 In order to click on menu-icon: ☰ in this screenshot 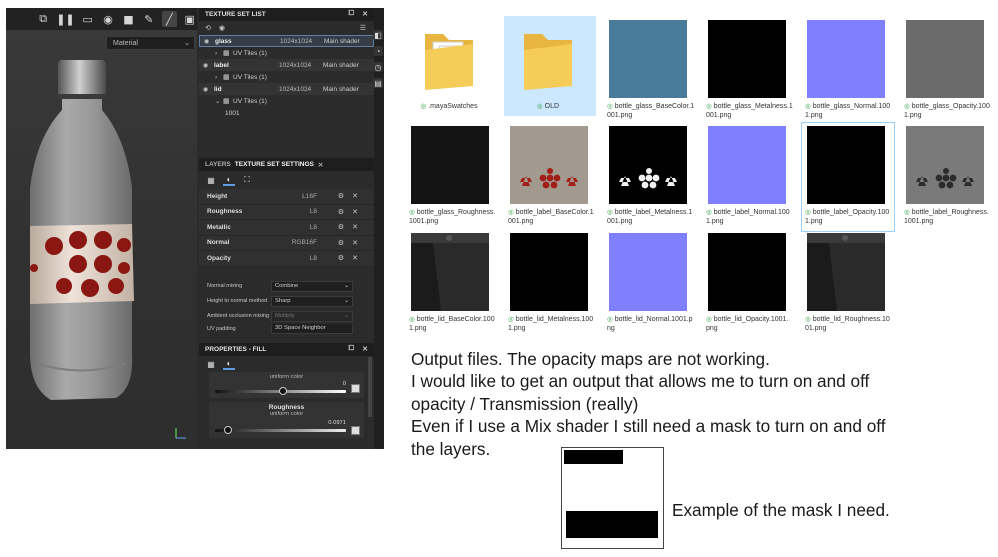, I will do `click(363, 28)`.